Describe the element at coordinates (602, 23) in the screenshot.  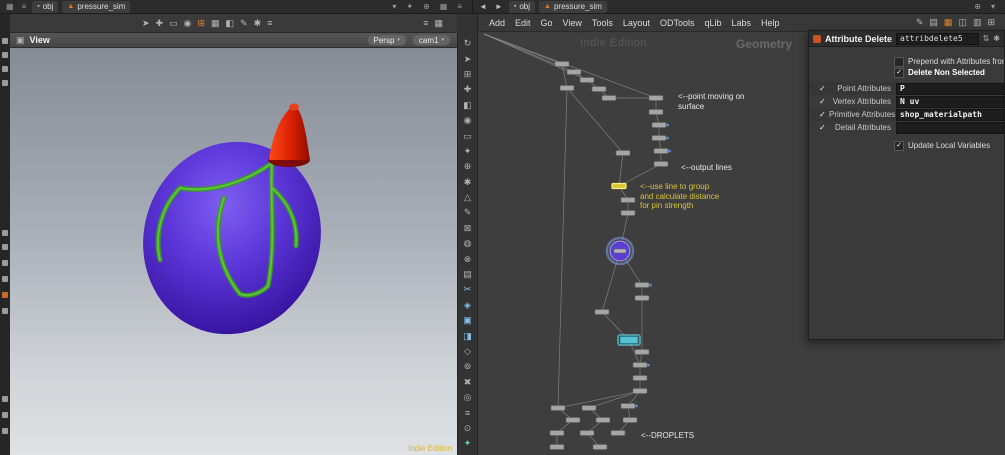
I see `menu-tools: Tools` at that location.